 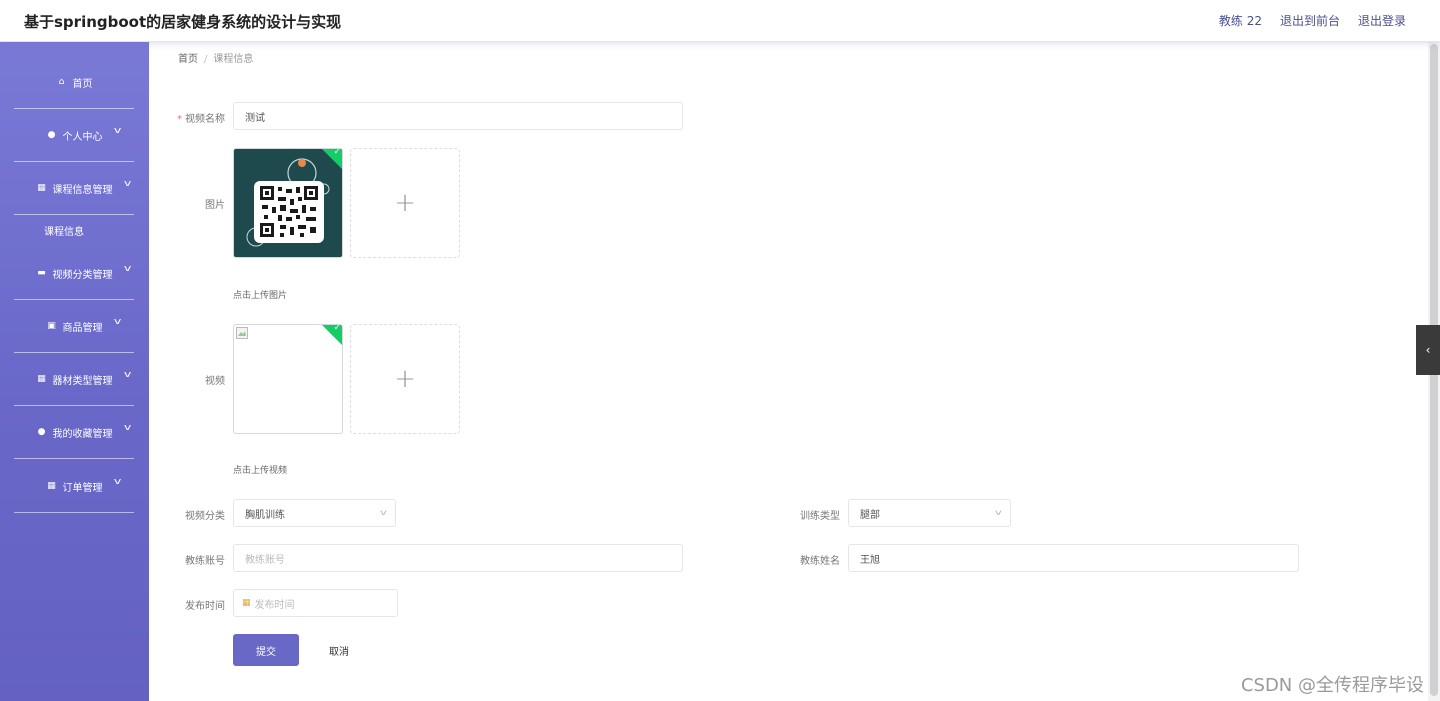 What do you see at coordinates (820, 561) in the screenshot?
I see `coach-name-label: 教练姓名` at bounding box center [820, 561].